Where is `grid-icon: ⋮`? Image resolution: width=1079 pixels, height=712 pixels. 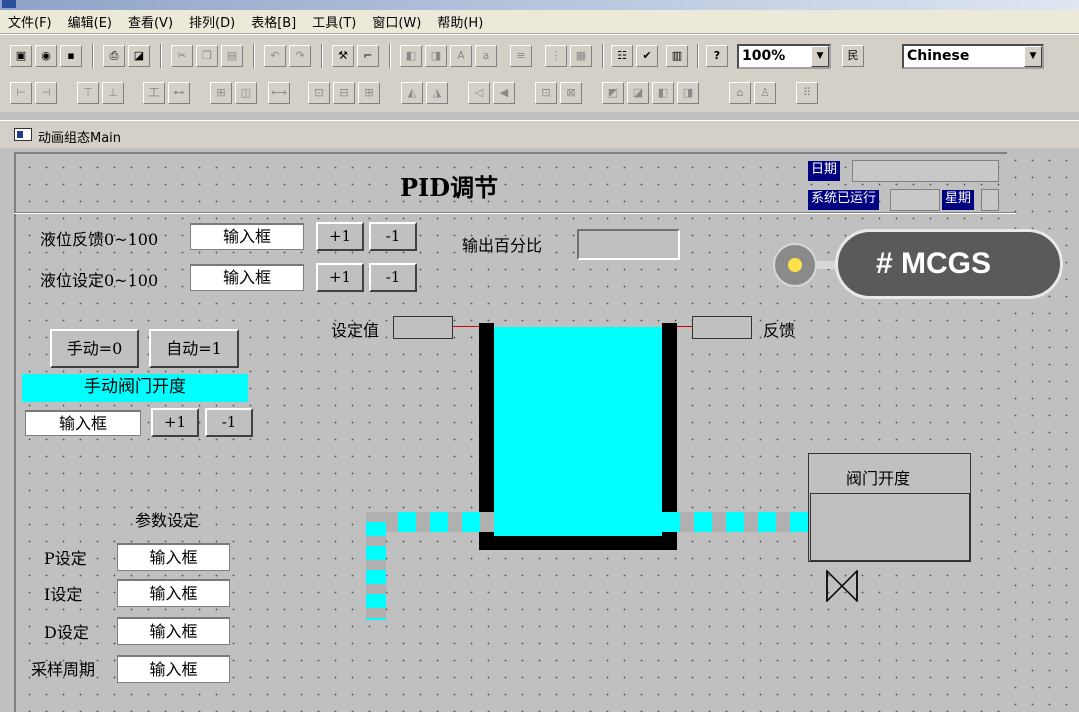 grid-icon: ⋮ is located at coordinates (556, 56).